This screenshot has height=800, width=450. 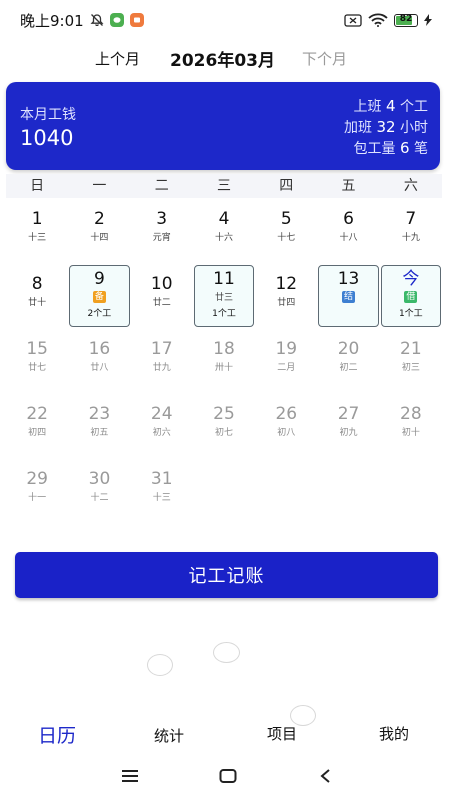 I want to click on calendar-day: 5 十七, so click(x=286, y=232).